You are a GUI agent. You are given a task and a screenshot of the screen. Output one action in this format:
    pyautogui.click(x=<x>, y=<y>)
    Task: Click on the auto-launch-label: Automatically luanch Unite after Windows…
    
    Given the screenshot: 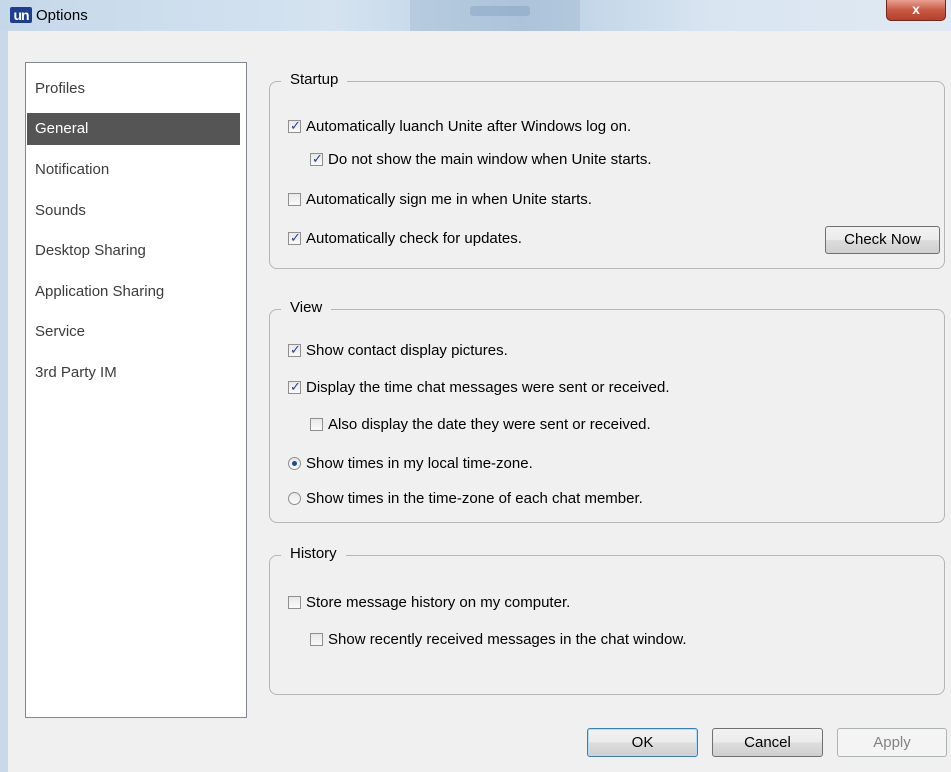 What is the action you would take?
    pyautogui.click(x=469, y=126)
    